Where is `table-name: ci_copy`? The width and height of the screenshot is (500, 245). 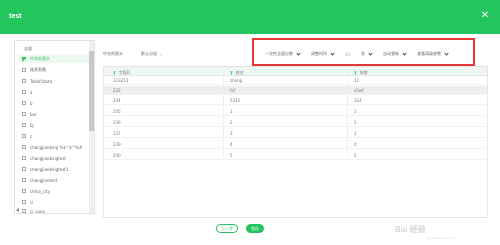
table-name: ci_copy is located at coordinates (37, 211).